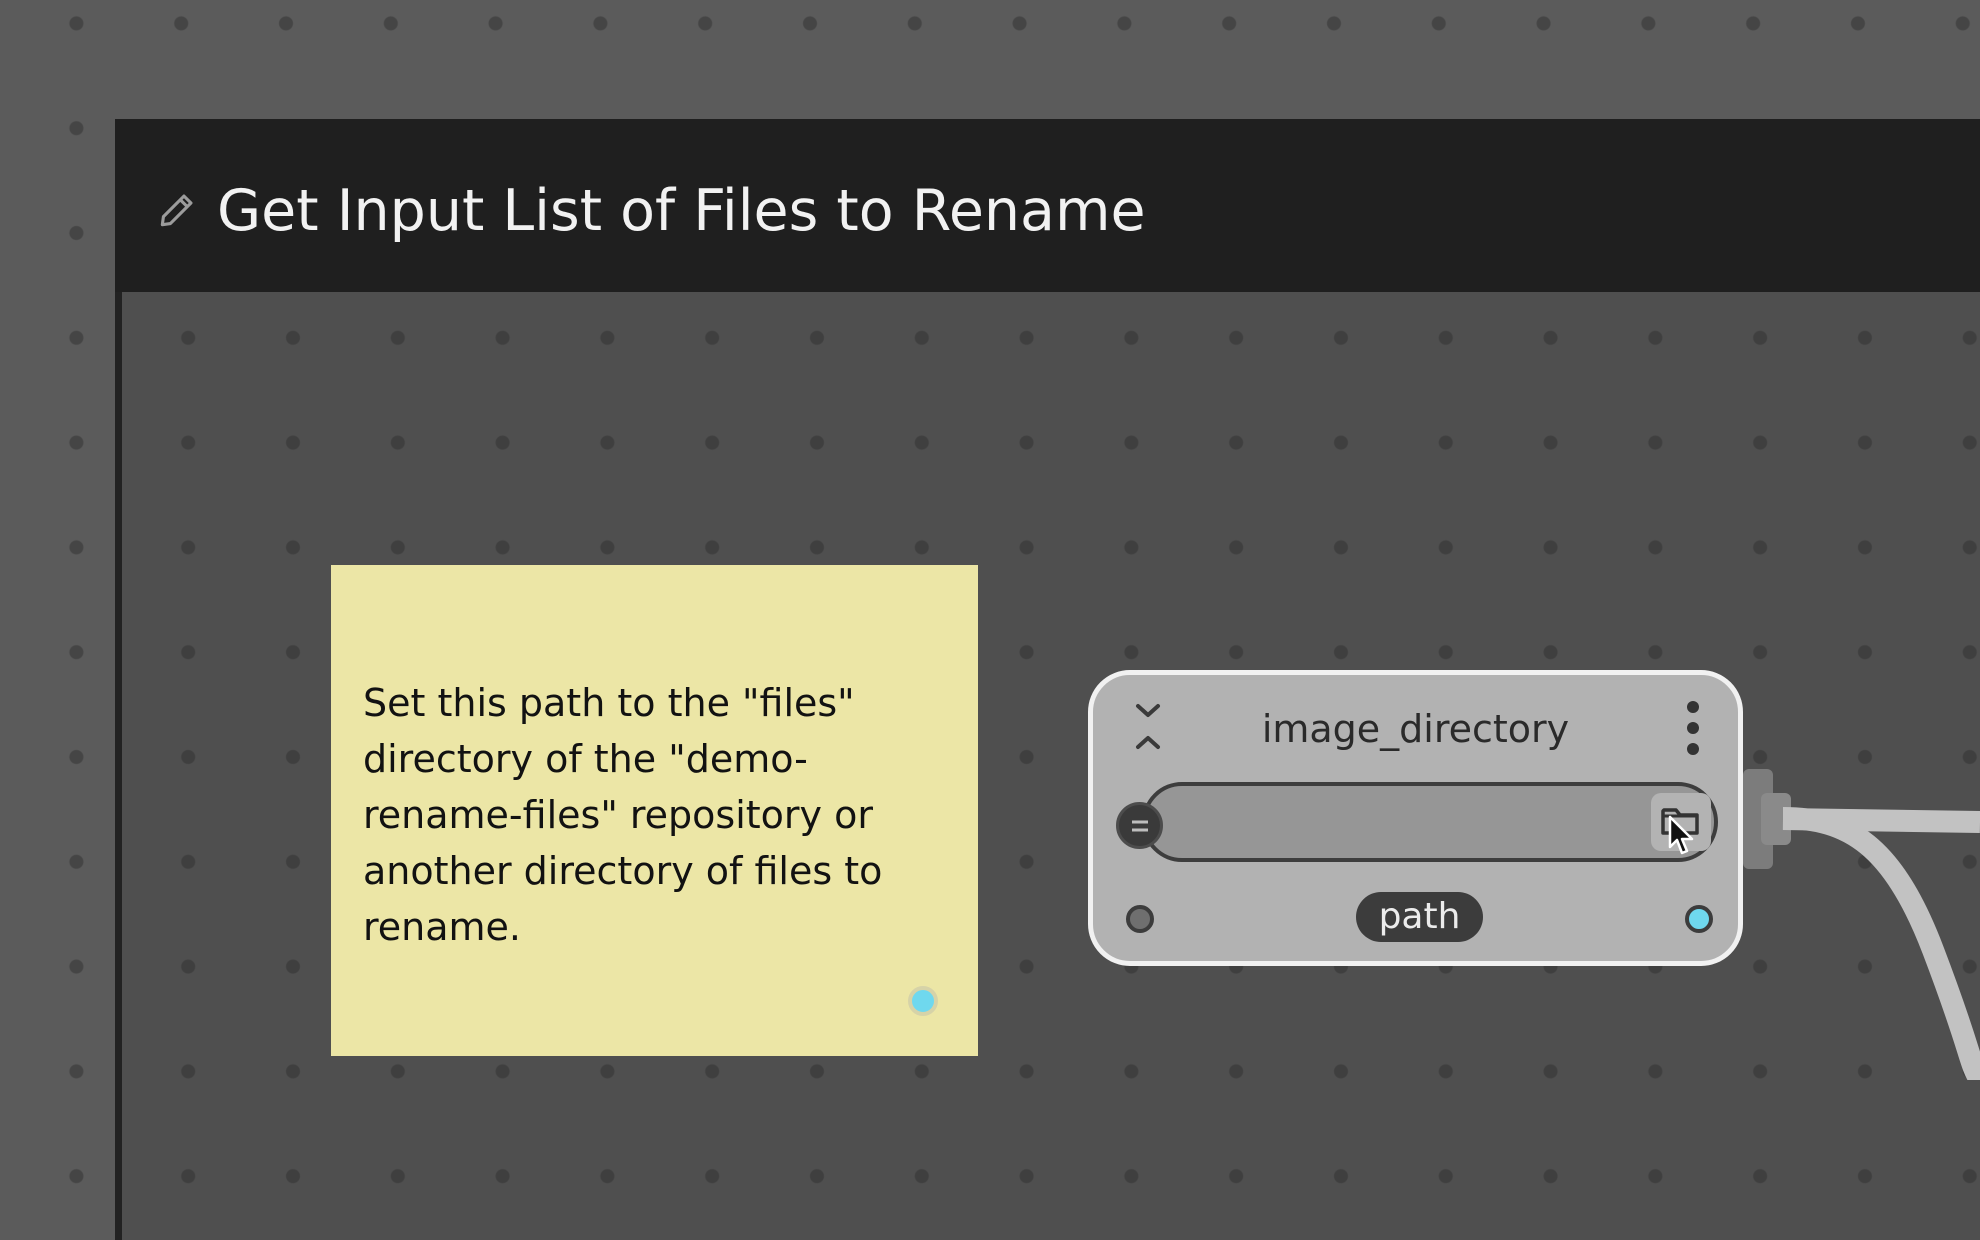  I want to click on cursor-icon, so click(1681, 835).